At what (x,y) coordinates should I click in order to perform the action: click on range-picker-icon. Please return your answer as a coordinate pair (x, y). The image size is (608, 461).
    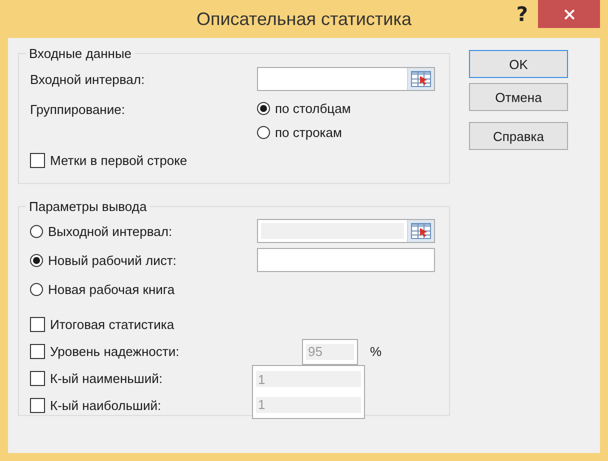
    Looking at the image, I should click on (421, 79).